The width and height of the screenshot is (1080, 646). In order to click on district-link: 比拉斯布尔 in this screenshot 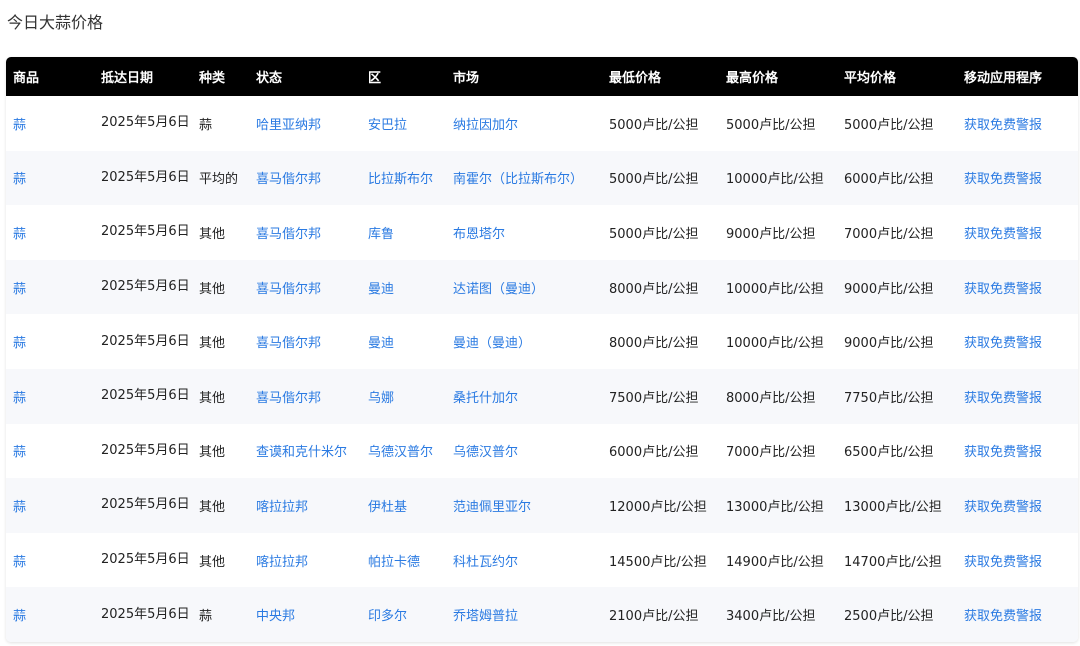, I will do `click(400, 179)`.